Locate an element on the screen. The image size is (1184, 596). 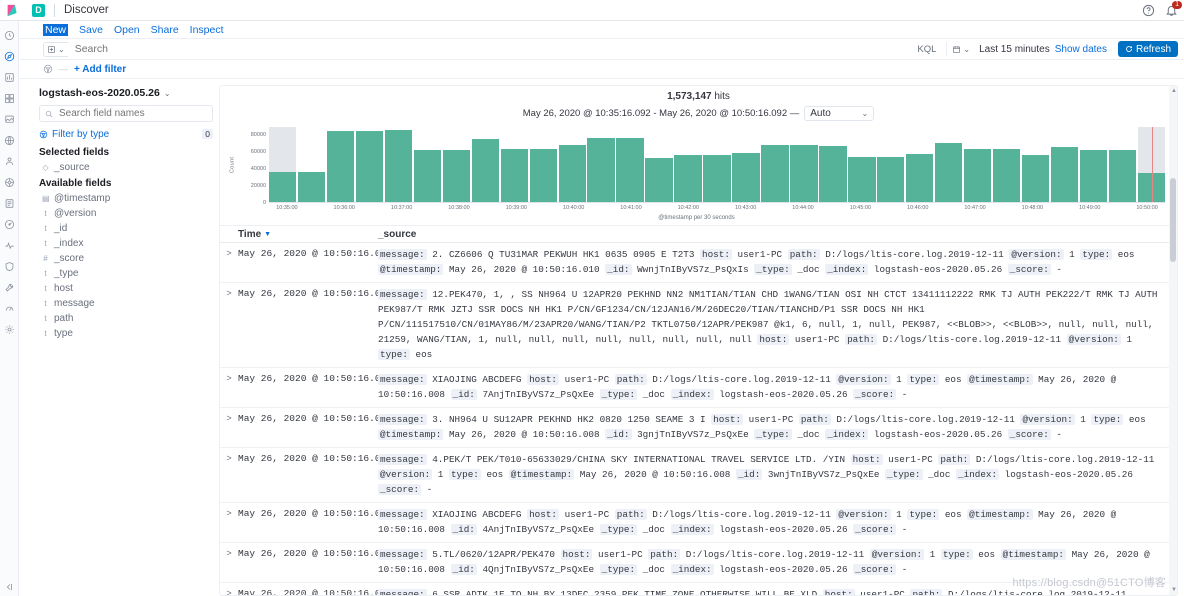
collapse-nav-icon is located at coordinates (9, 589).